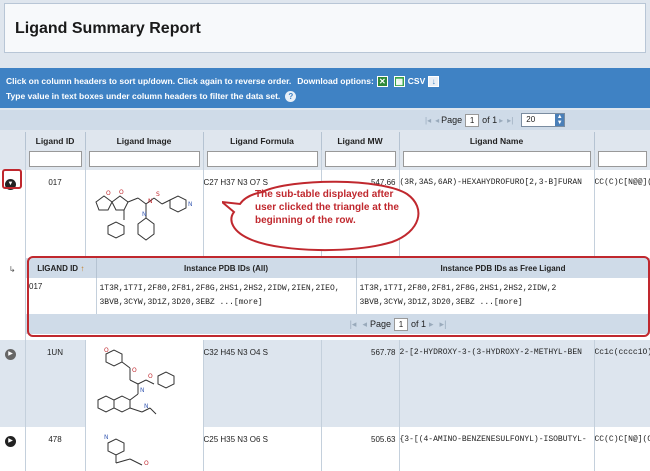 The height and width of the screenshot is (471, 650). What do you see at coordinates (490, 120) in the screenshot?
I see `page-of-label: of 1` at bounding box center [490, 120].